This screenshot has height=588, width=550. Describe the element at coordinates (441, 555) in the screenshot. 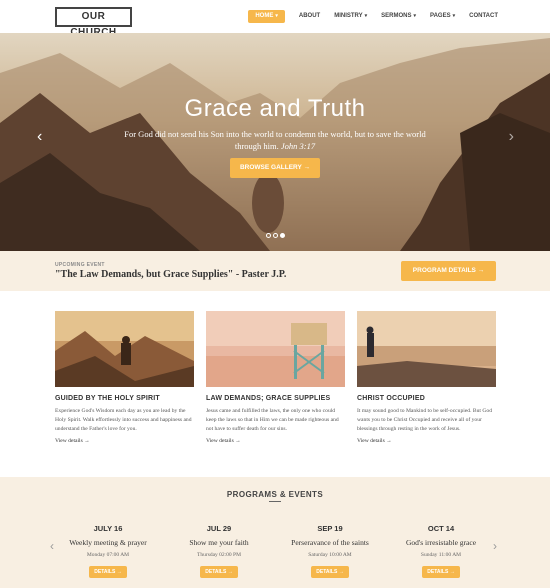

I see `event-time: Sunday 11:00 AM` at that location.